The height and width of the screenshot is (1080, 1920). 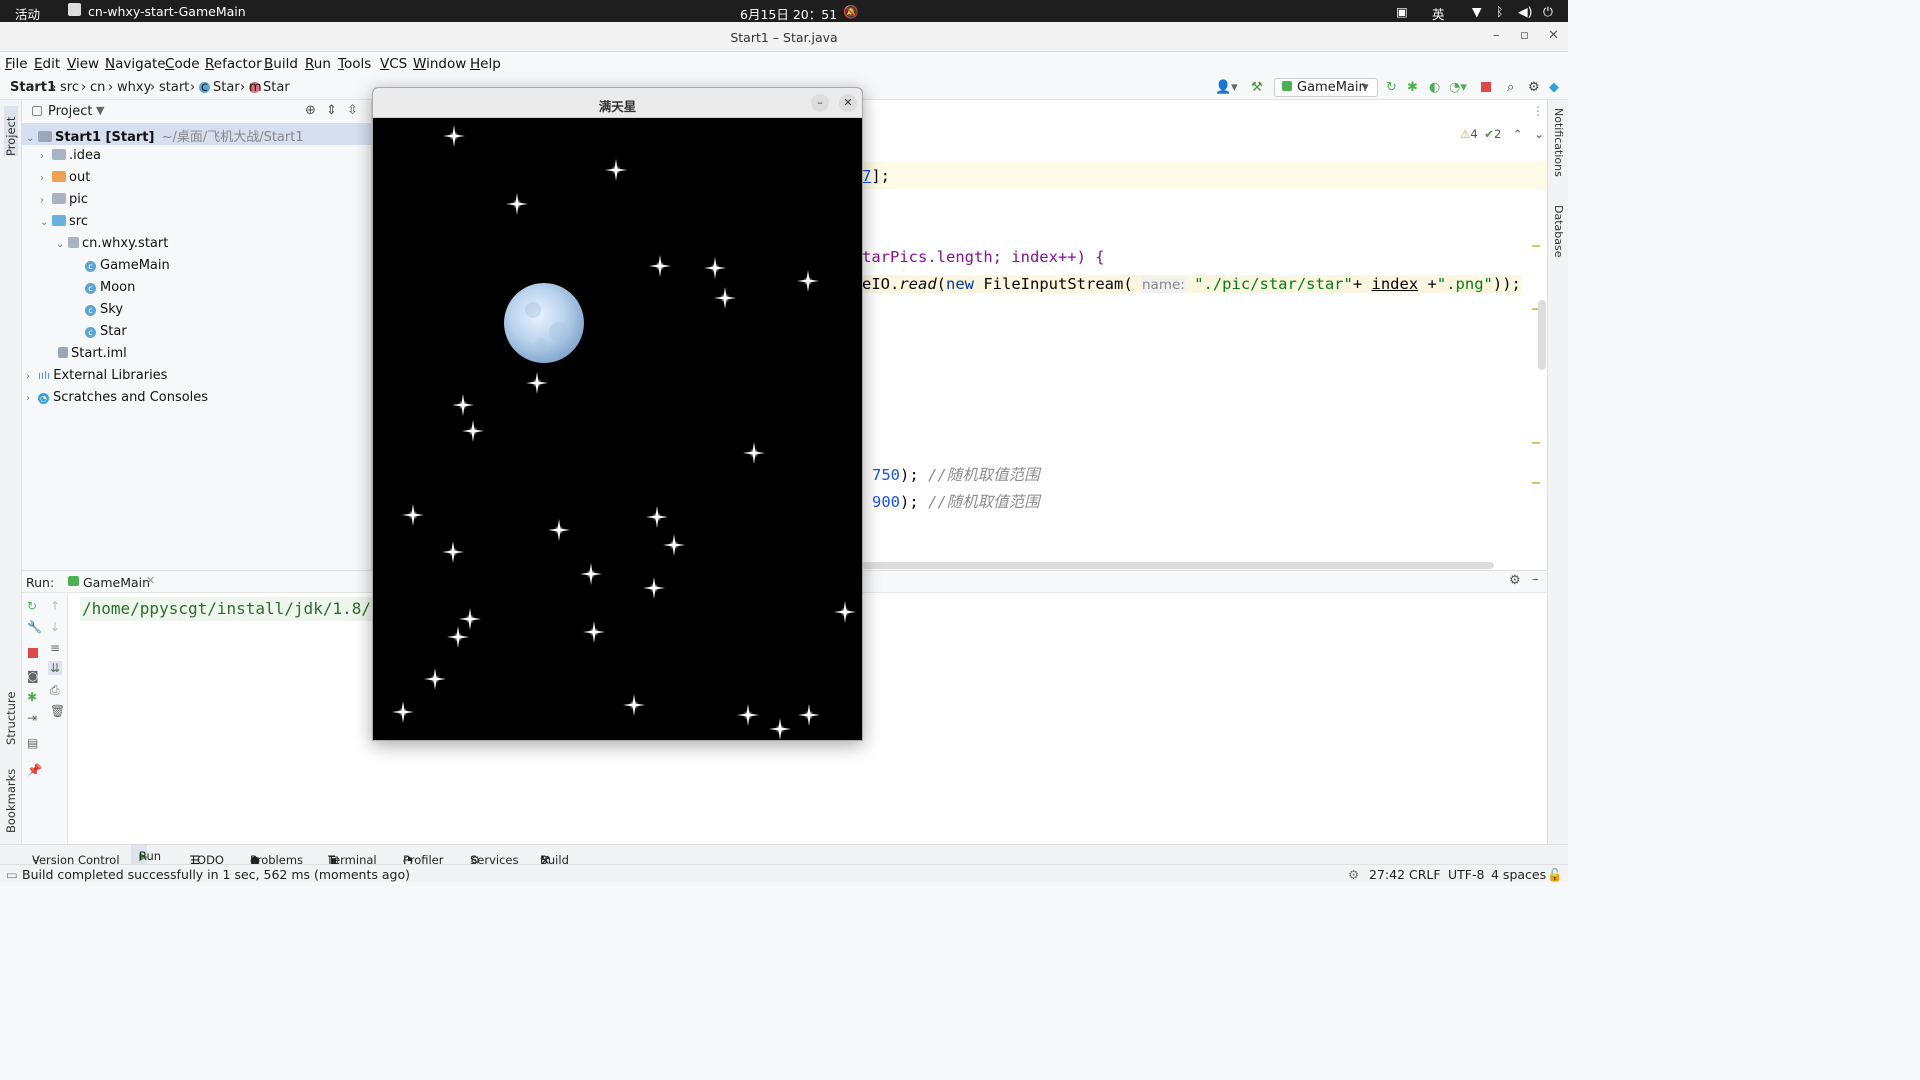 I want to click on more-icon: ⋮, so click(x=1538, y=111).